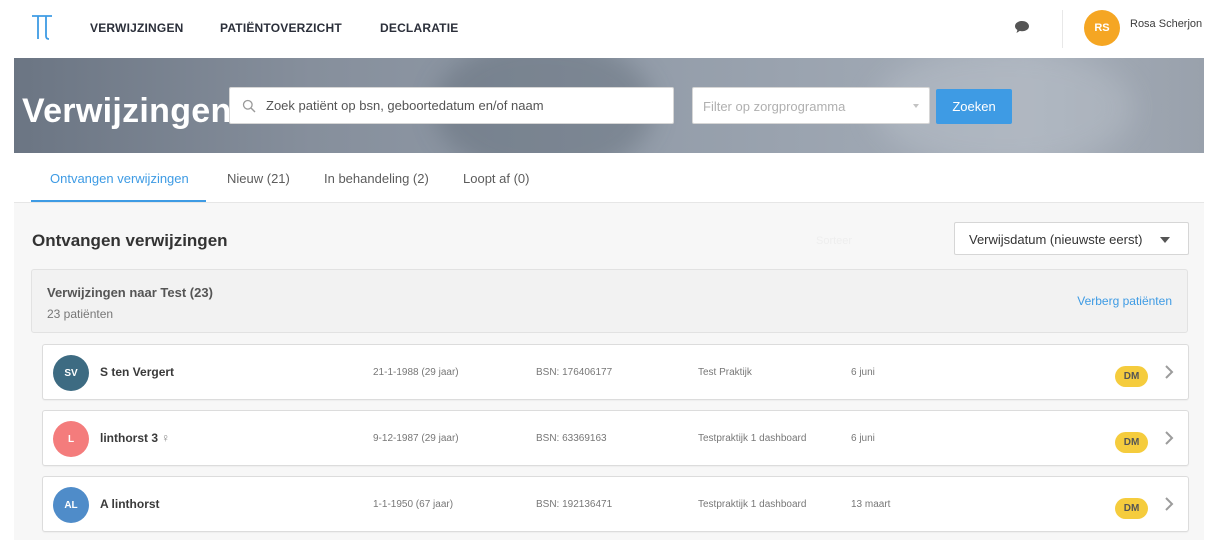  I want to click on patient-name: S ten Vergert, so click(137, 372).